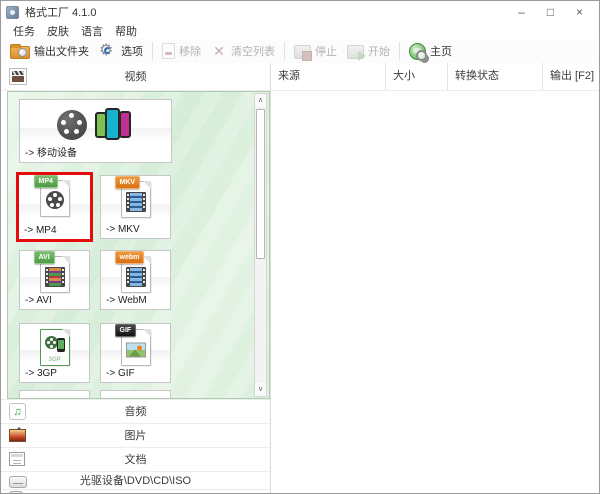 The image size is (600, 494). I want to click on tab-video: 视频, so click(136, 76).